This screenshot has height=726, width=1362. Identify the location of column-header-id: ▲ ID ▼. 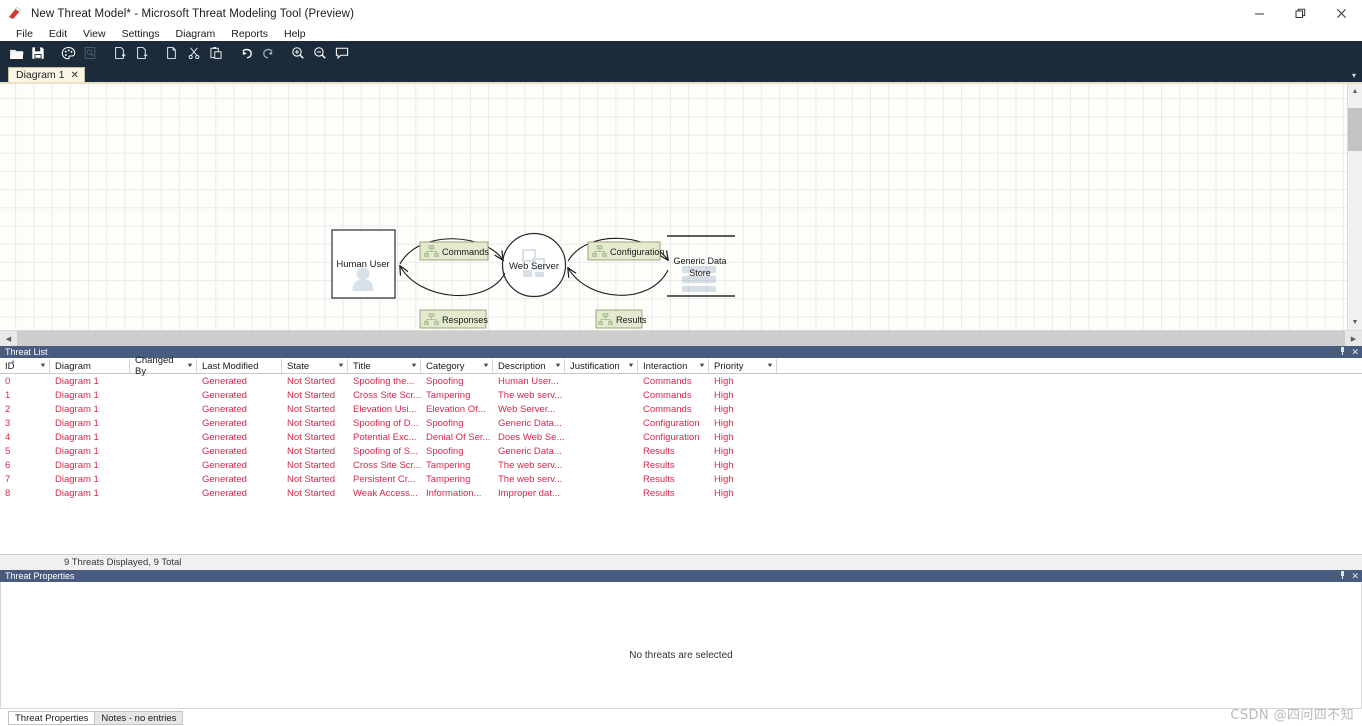
(25, 366).